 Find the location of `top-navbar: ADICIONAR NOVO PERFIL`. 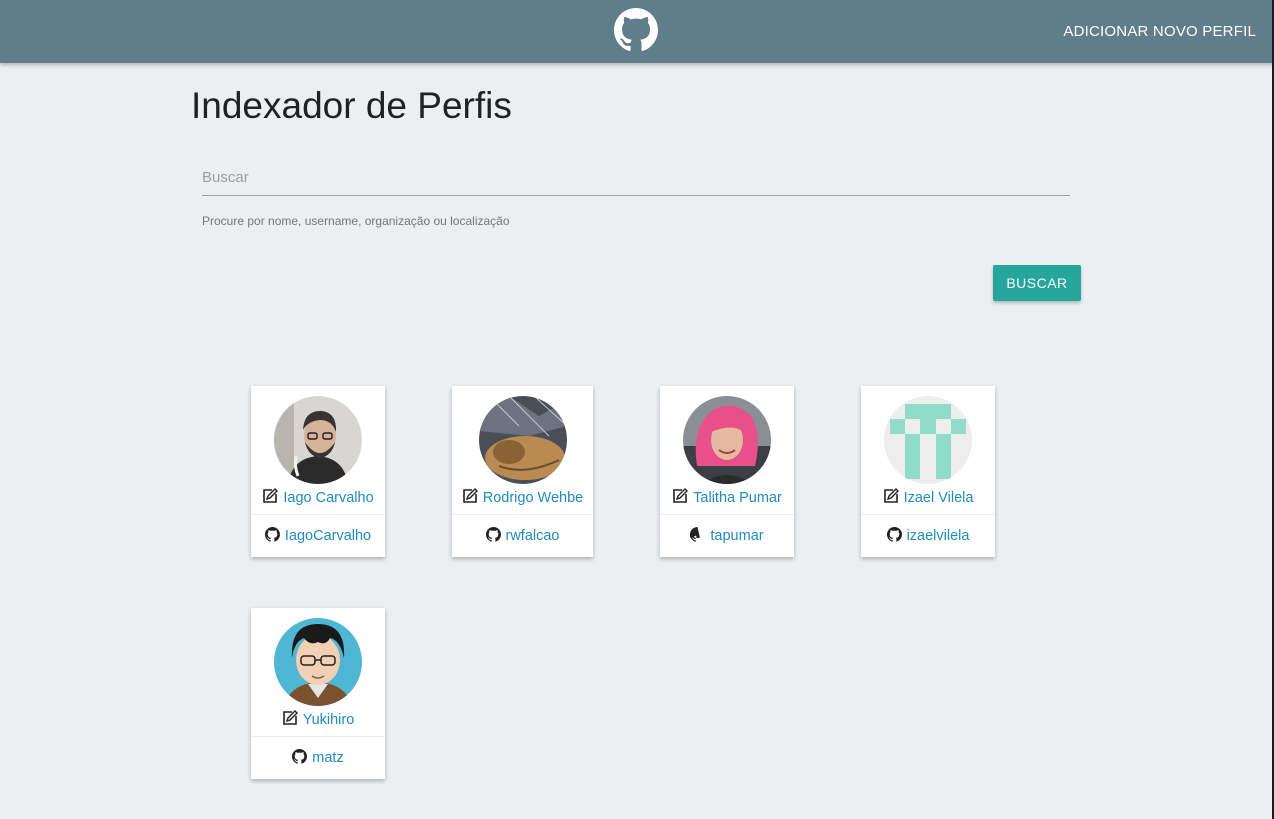

top-navbar: ADICIONAR NOVO PERFIL is located at coordinates (637, 31).